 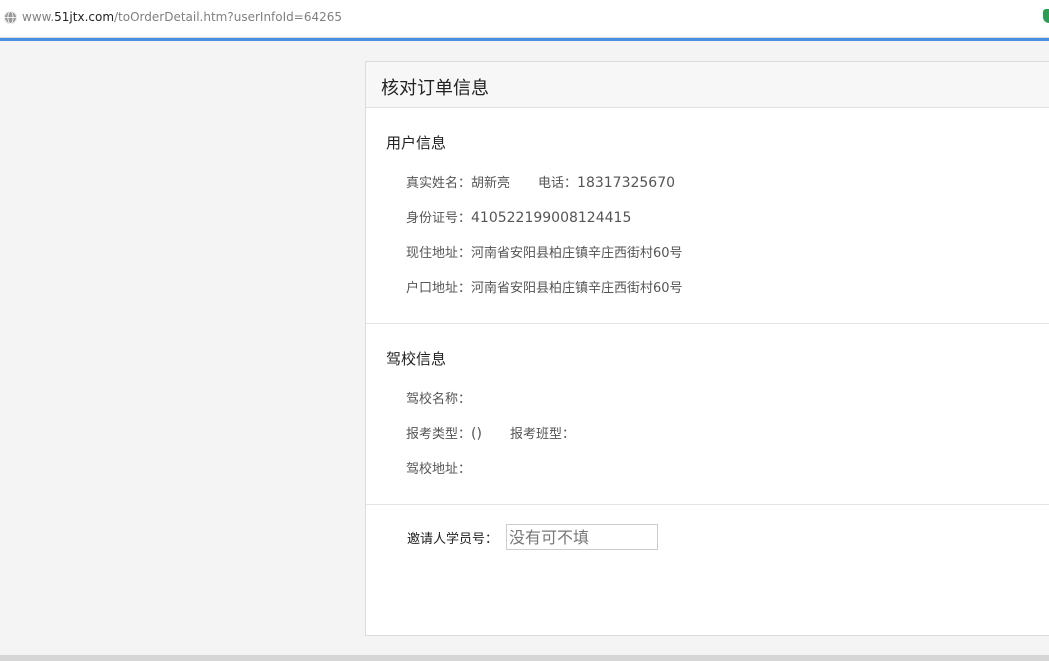 I want to click on school-address-label: 驾校地址：, so click(x=439, y=469).